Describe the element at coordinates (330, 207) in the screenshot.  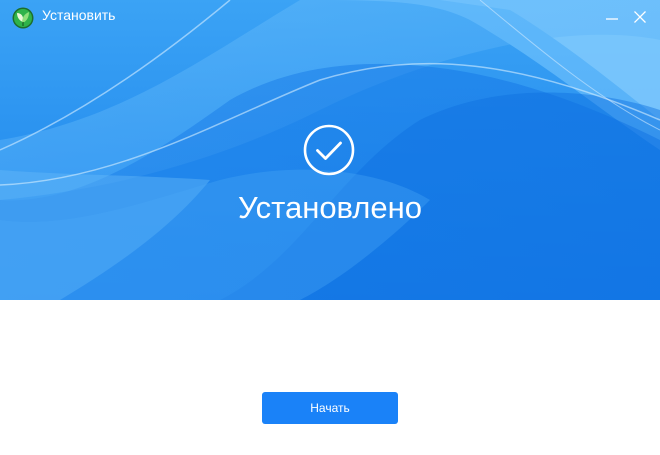
I see `install-status-text: Установлено` at that location.